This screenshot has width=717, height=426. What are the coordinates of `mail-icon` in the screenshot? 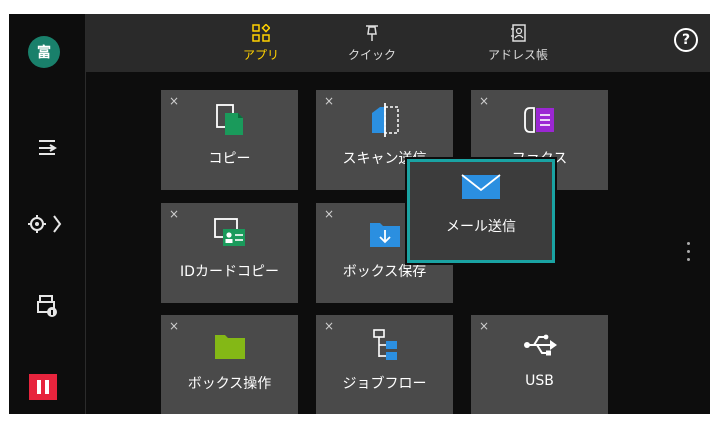 It's located at (481, 188).